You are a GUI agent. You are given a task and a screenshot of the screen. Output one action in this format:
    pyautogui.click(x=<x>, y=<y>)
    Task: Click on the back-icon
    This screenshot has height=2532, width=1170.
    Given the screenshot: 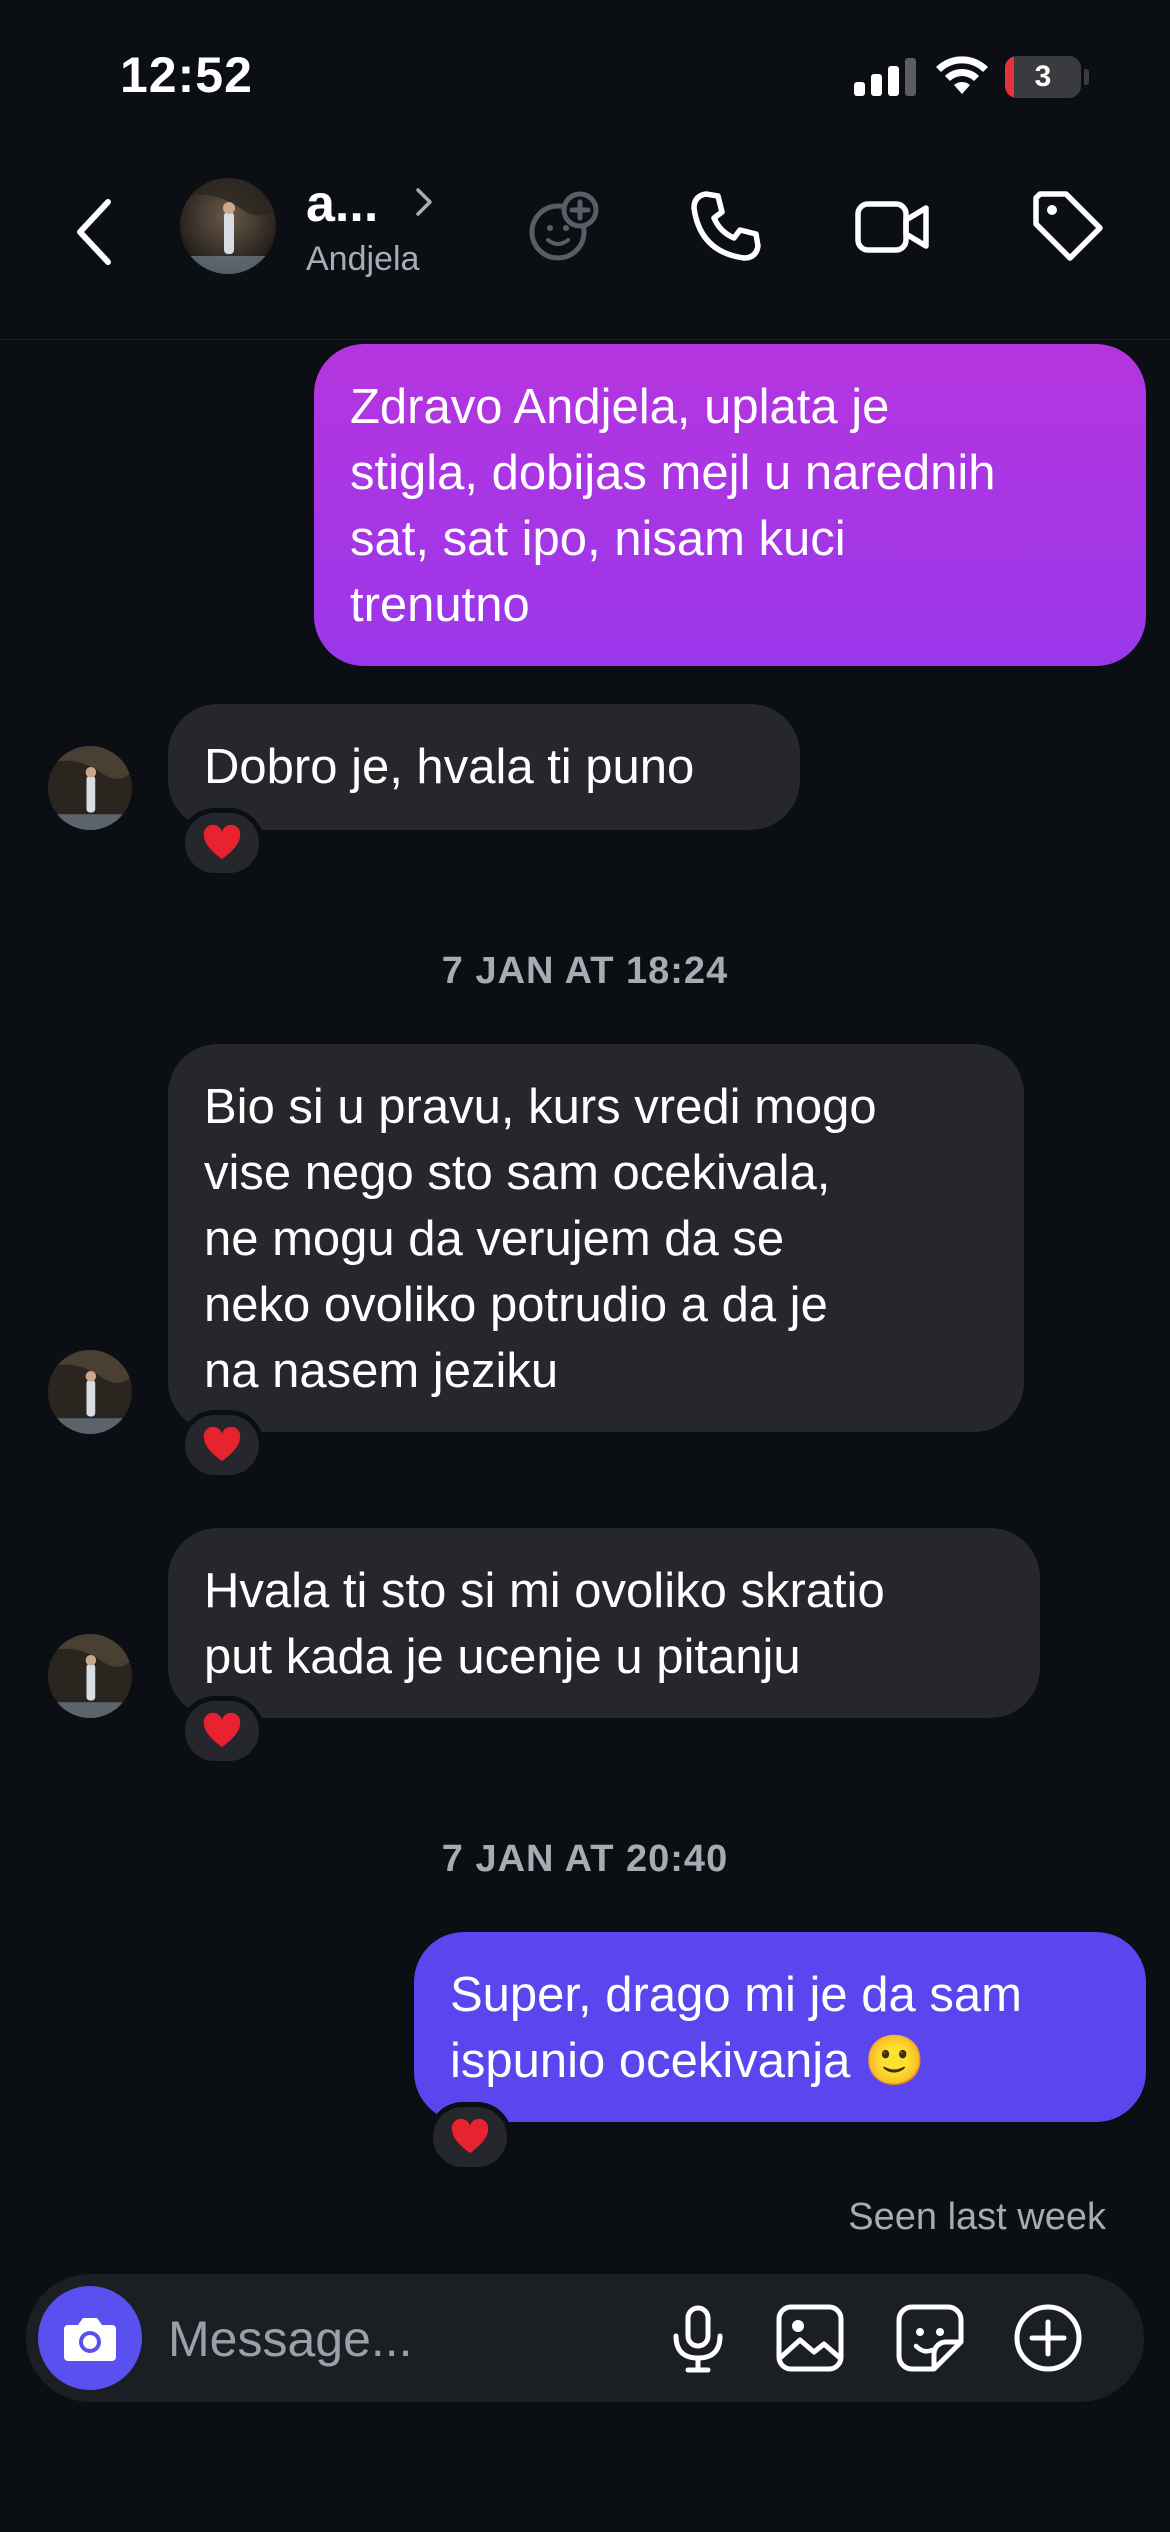 What is the action you would take?
    pyautogui.click(x=96, y=232)
    